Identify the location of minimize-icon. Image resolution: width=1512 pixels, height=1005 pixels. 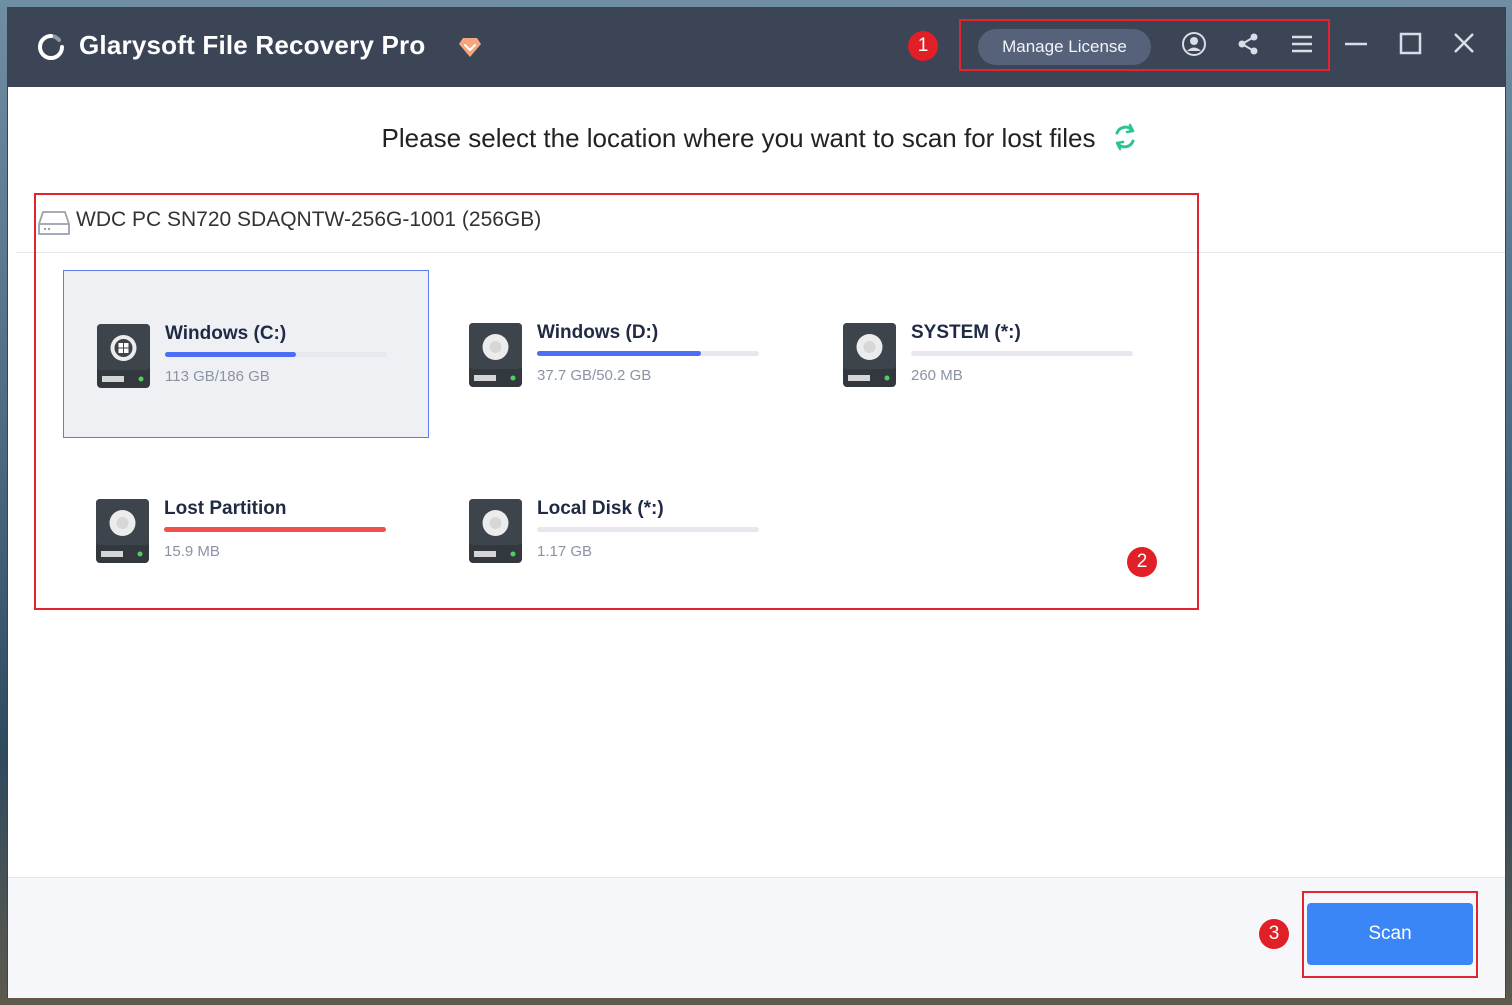
(1356, 45).